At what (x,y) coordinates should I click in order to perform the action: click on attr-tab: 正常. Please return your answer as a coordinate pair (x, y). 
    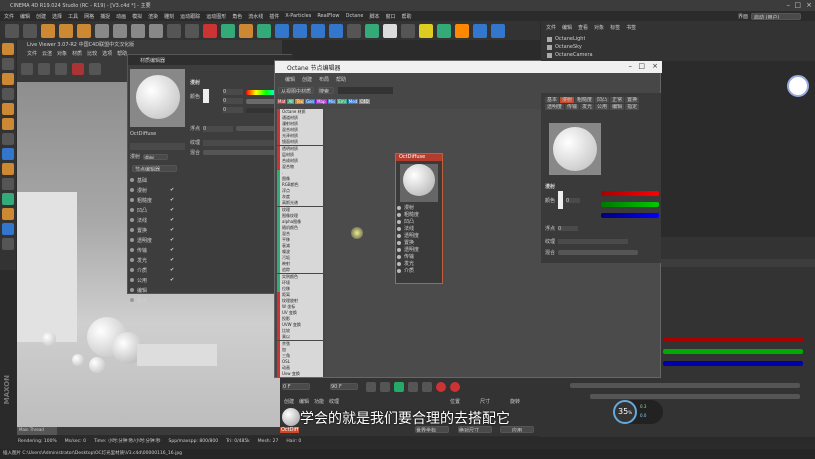
    Looking at the image, I should click on (617, 100).